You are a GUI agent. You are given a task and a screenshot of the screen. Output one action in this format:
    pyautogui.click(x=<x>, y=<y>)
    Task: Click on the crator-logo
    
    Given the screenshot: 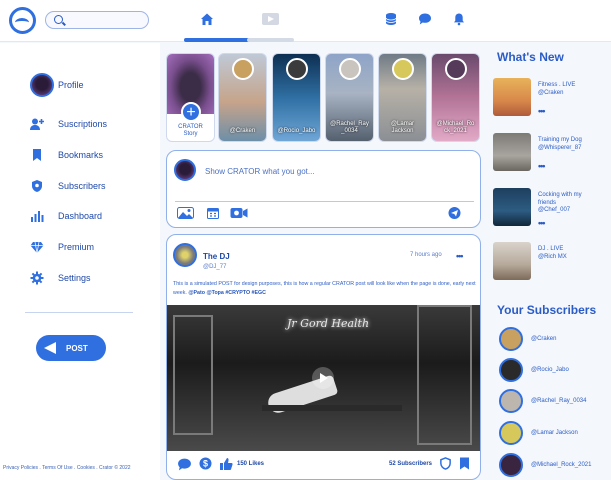 What is the action you would take?
    pyautogui.click(x=22, y=20)
    